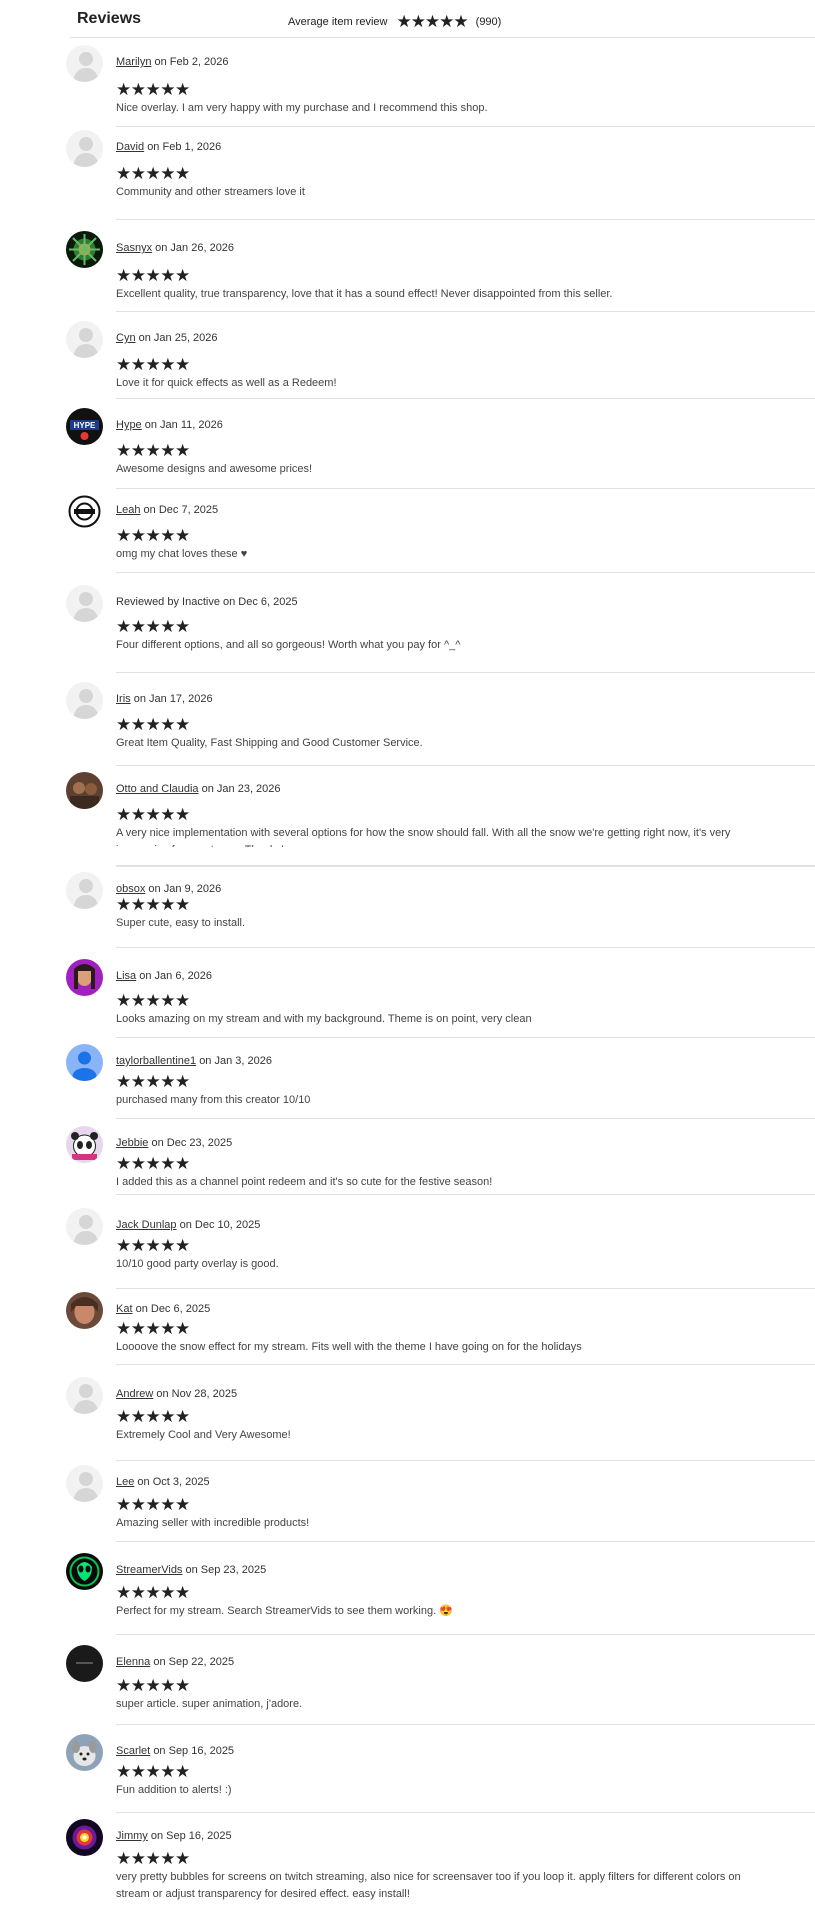 This screenshot has width=815, height=1920. Describe the element at coordinates (123, 699) in the screenshot. I see `reviewer-name-link: Iris` at that location.